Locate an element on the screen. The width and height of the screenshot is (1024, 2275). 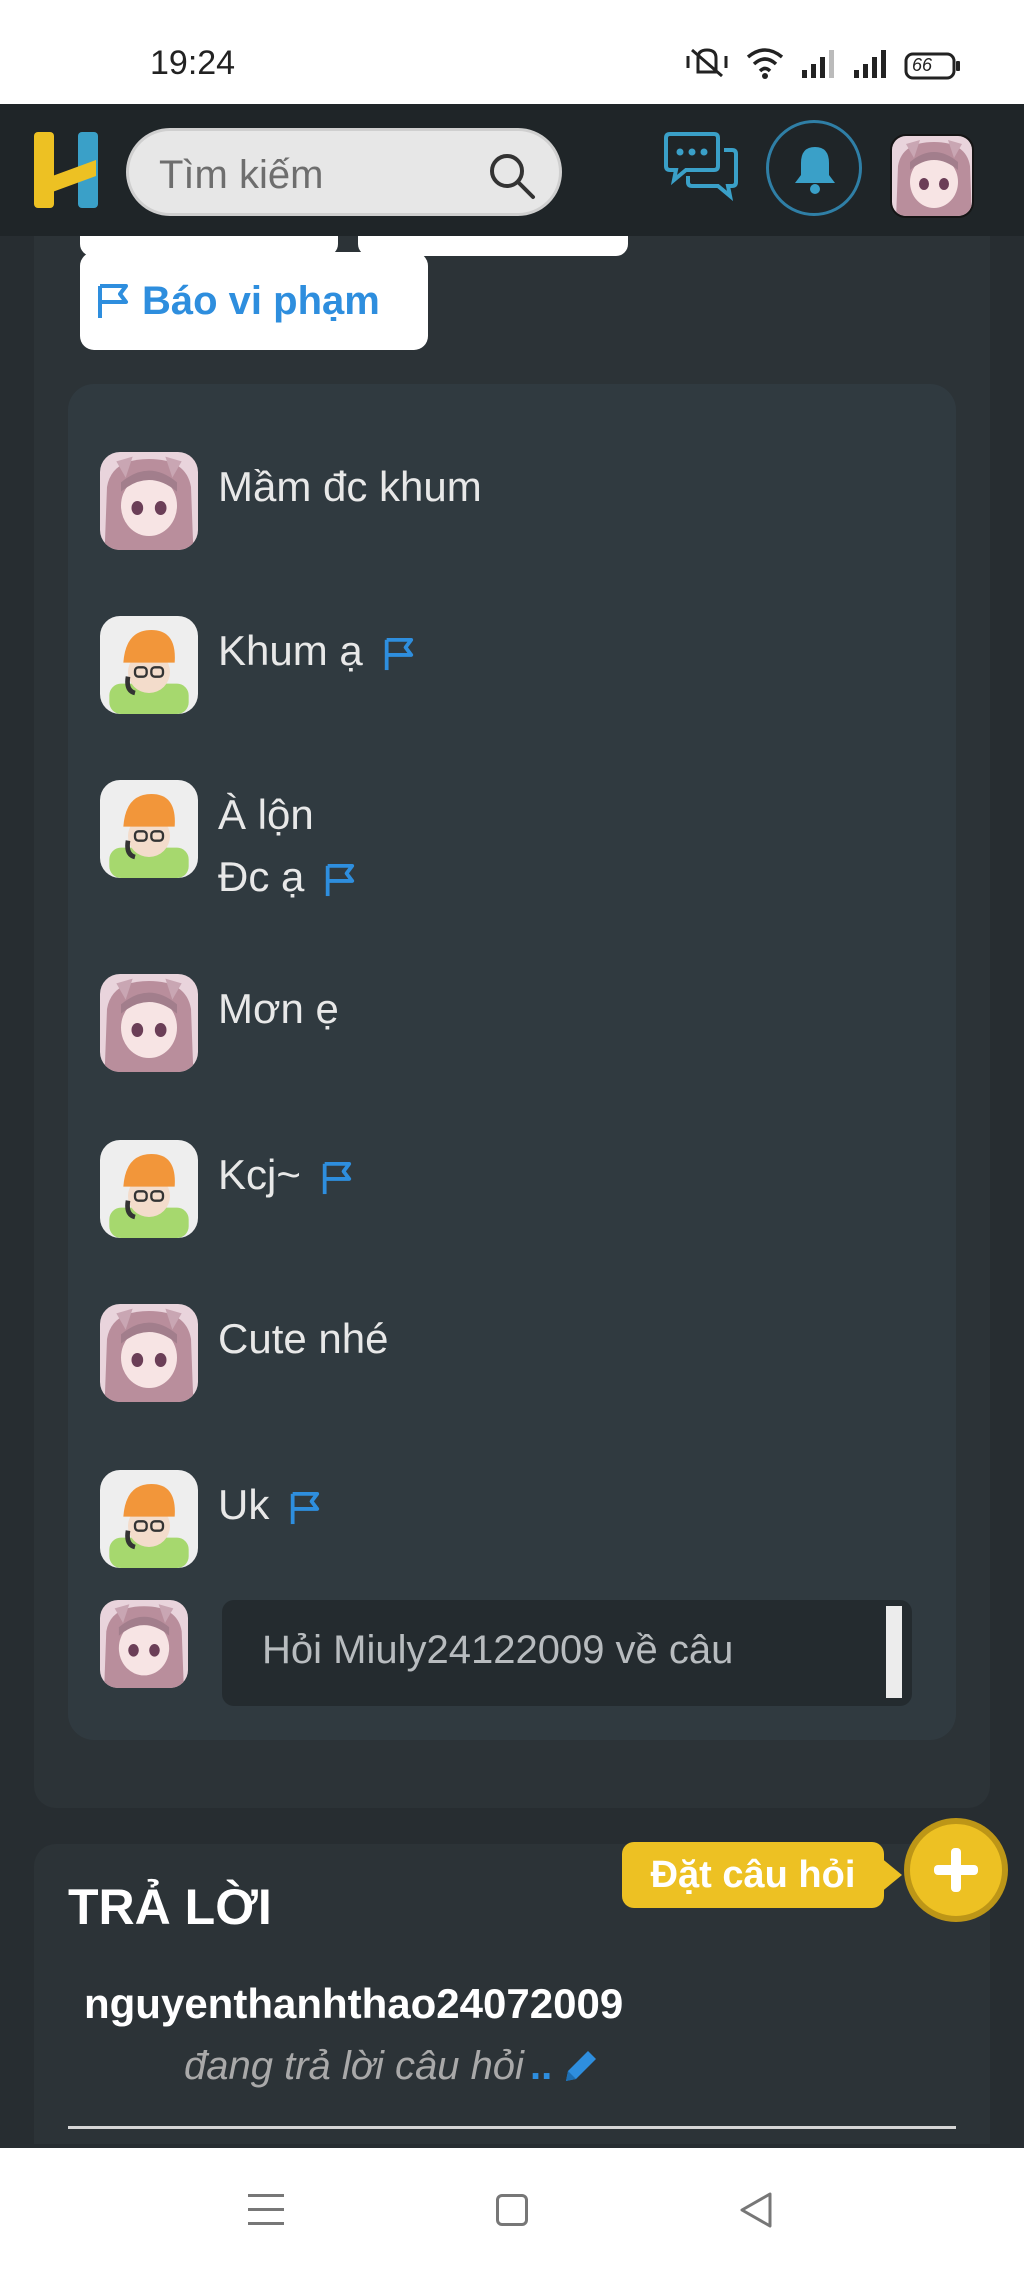
comment-text: Mầm đc khum is located at coordinates (350, 486).